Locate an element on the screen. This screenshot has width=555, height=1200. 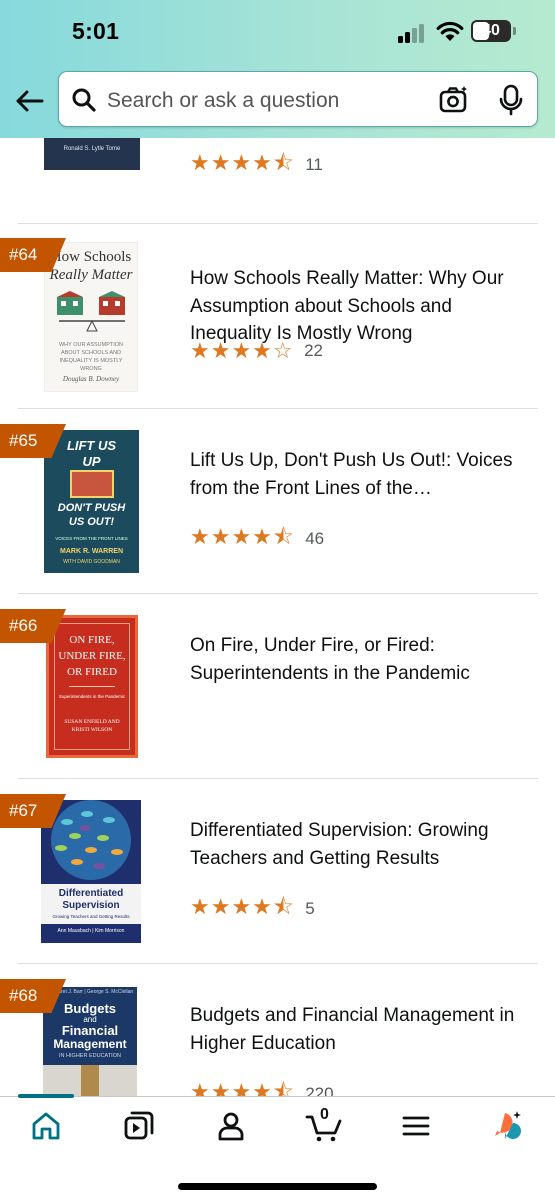
rating: ★★★★⯪ 46 is located at coordinates (257, 534).